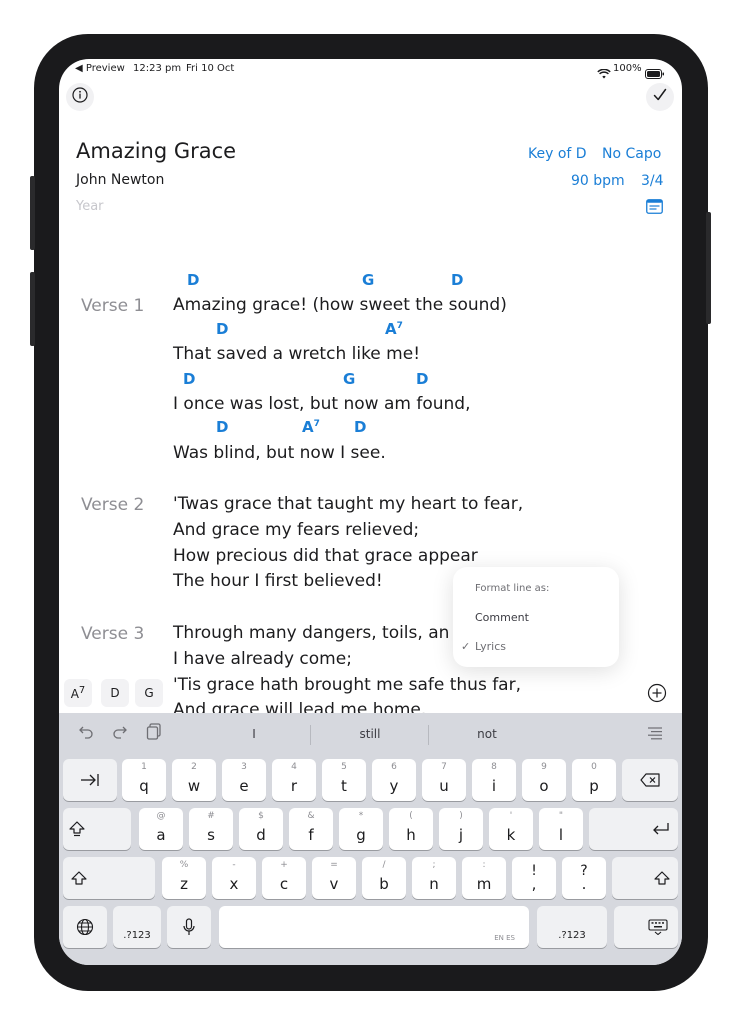 This screenshot has height=1024, width=741. What do you see at coordinates (361, 829) in the screenshot?
I see `key-g: * g` at bounding box center [361, 829].